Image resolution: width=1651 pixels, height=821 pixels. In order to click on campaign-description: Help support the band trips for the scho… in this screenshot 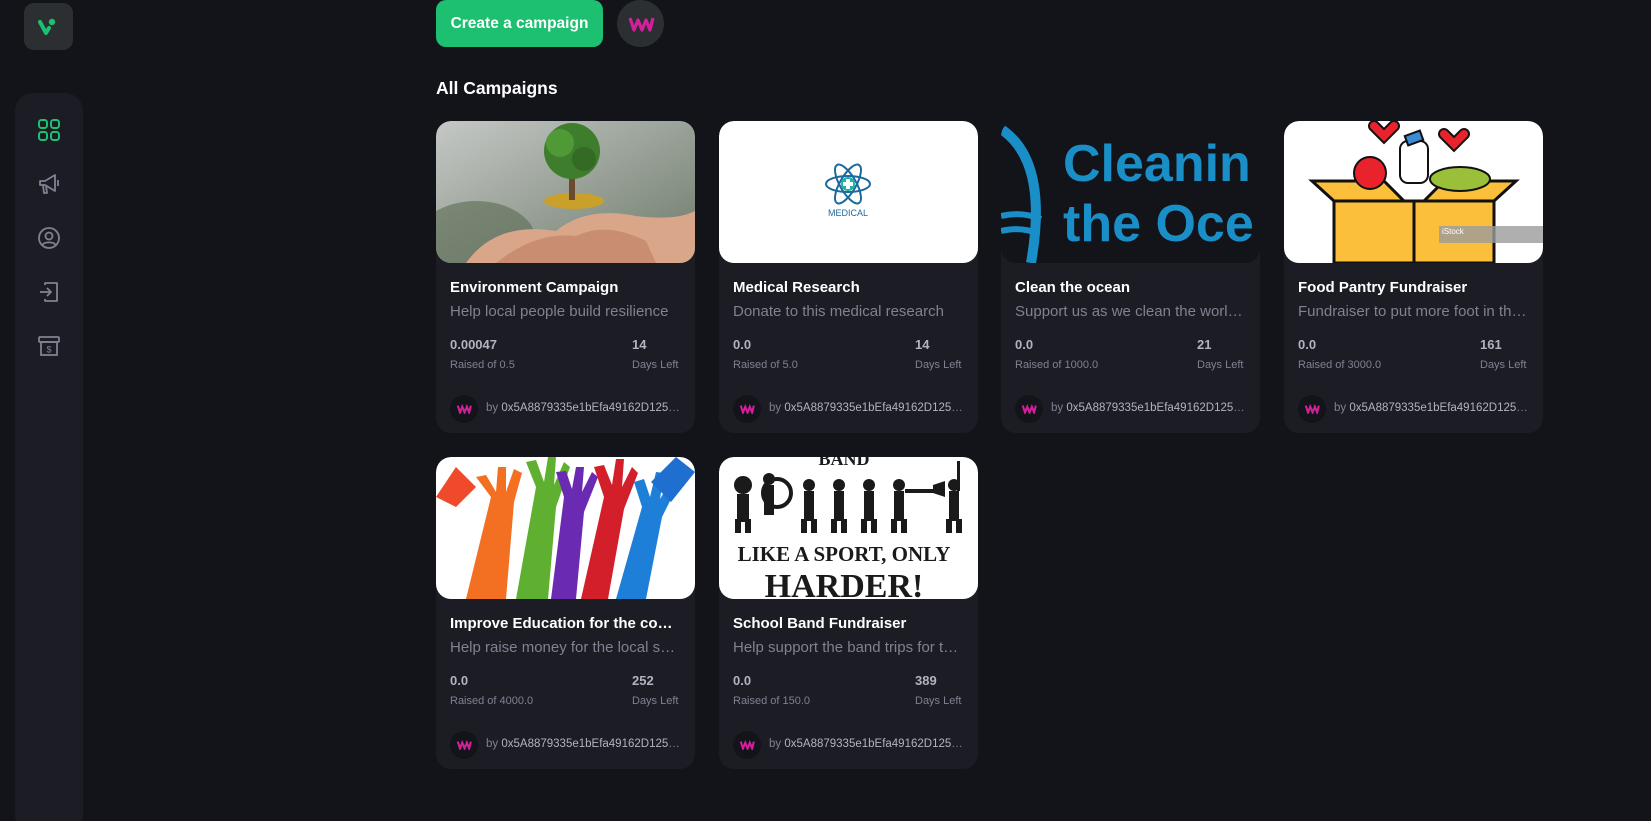, I will do `click(849, 647)`.